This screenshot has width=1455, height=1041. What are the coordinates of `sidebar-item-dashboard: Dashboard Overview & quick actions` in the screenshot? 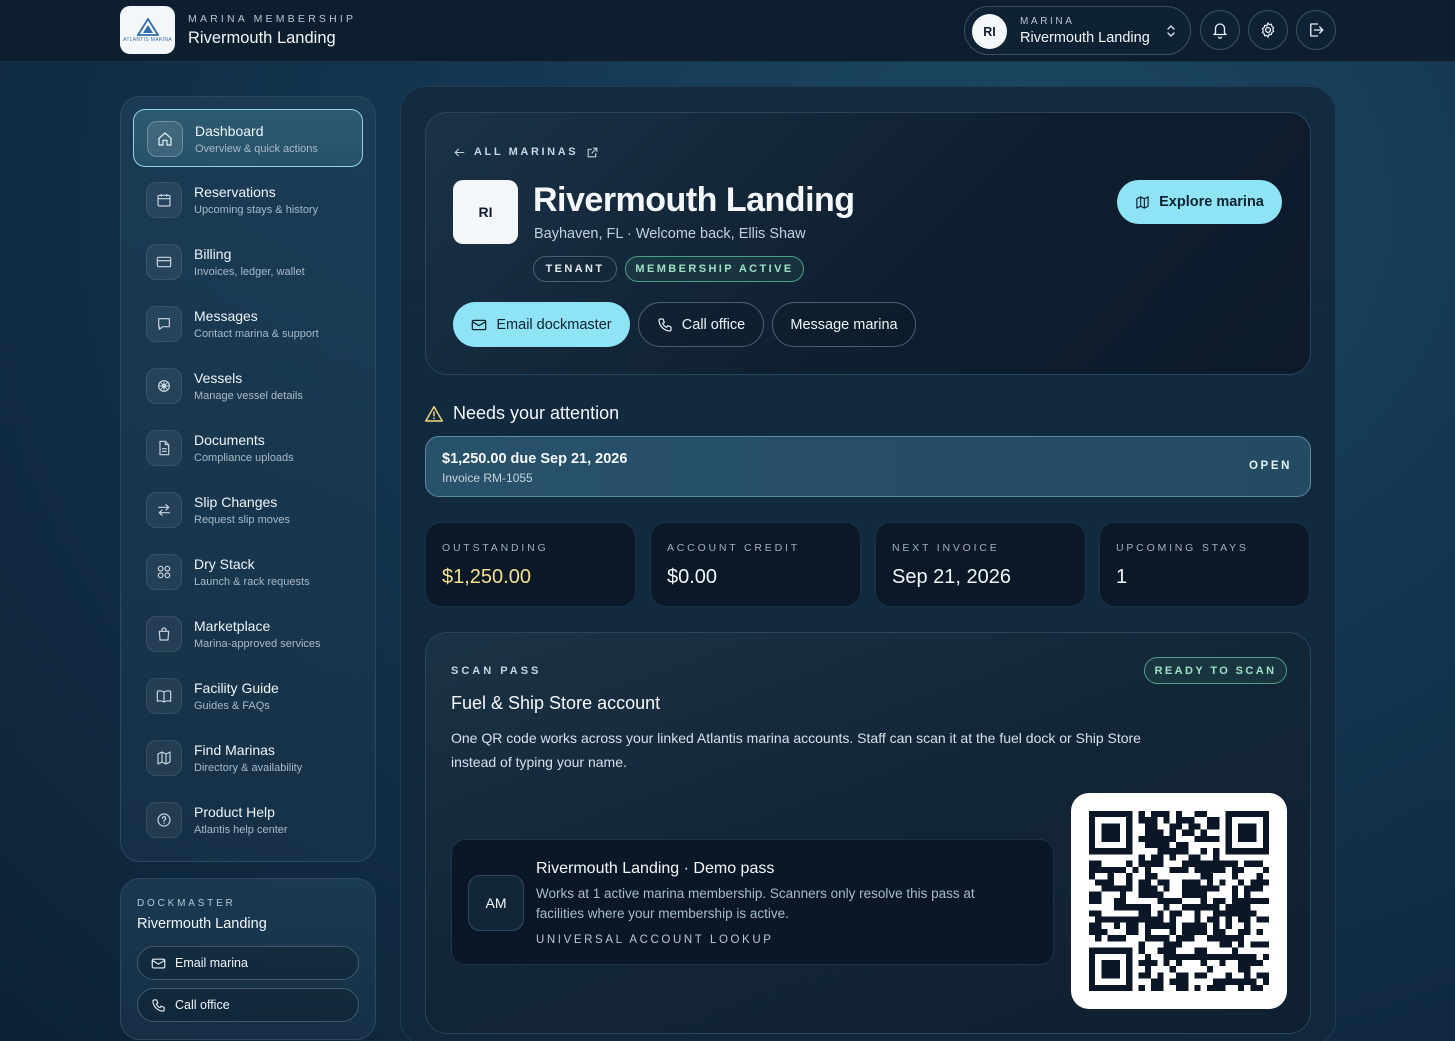 It's located at (248, 138).